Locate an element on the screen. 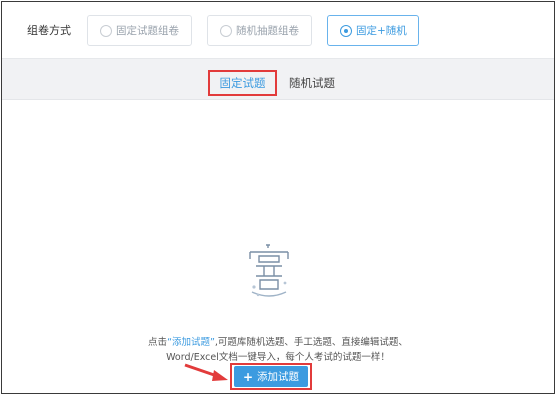 The width and height of the screenshot is (556, 395). mode-option-label: 固定+随机 is located at coordinates (381, 31).